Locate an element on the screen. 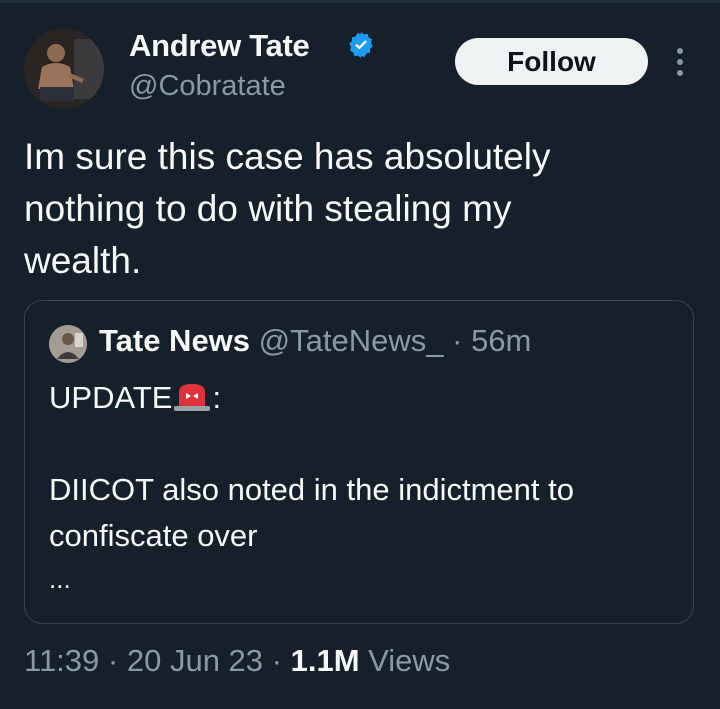 This screenshot has width=720, height=709. tweet-line: wealth. is located at coordinates (83, 260).